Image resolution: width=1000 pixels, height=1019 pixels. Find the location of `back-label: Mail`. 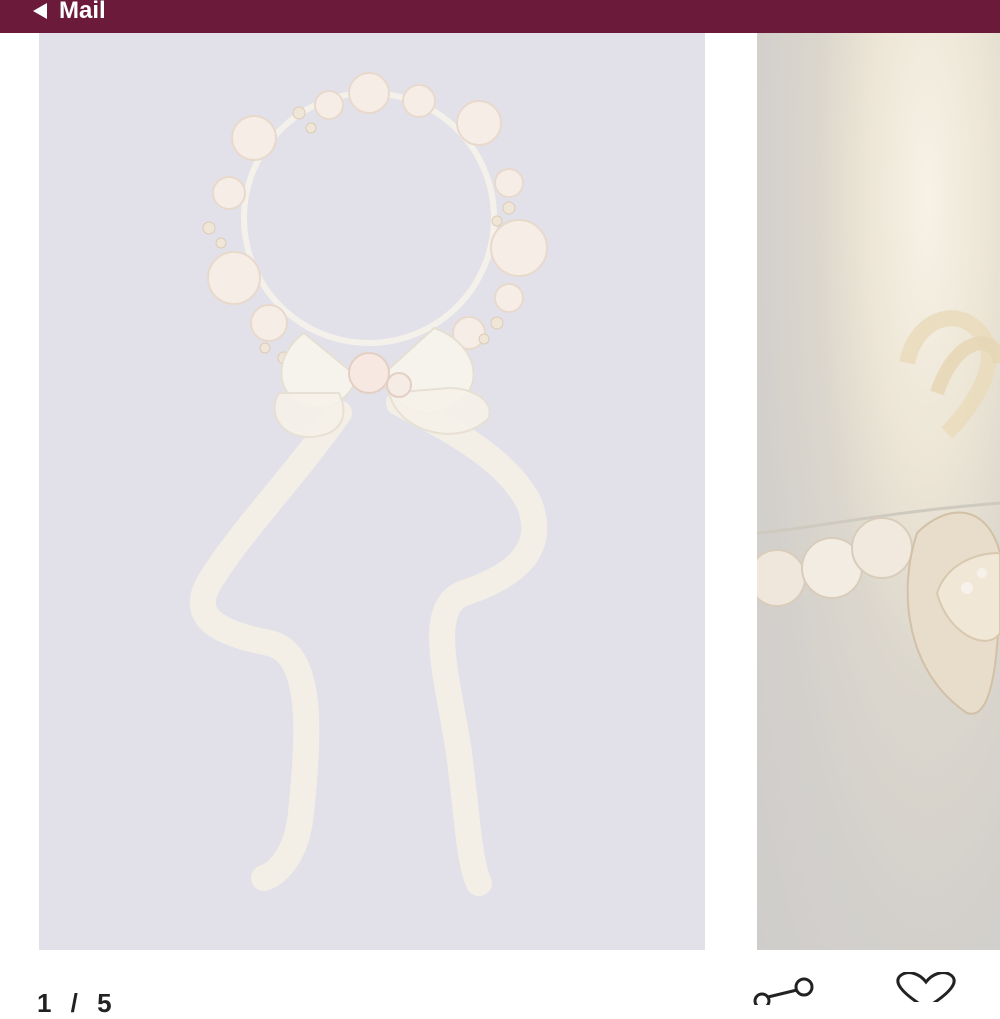

back-label: Mail is located at coordinates (82, 12).